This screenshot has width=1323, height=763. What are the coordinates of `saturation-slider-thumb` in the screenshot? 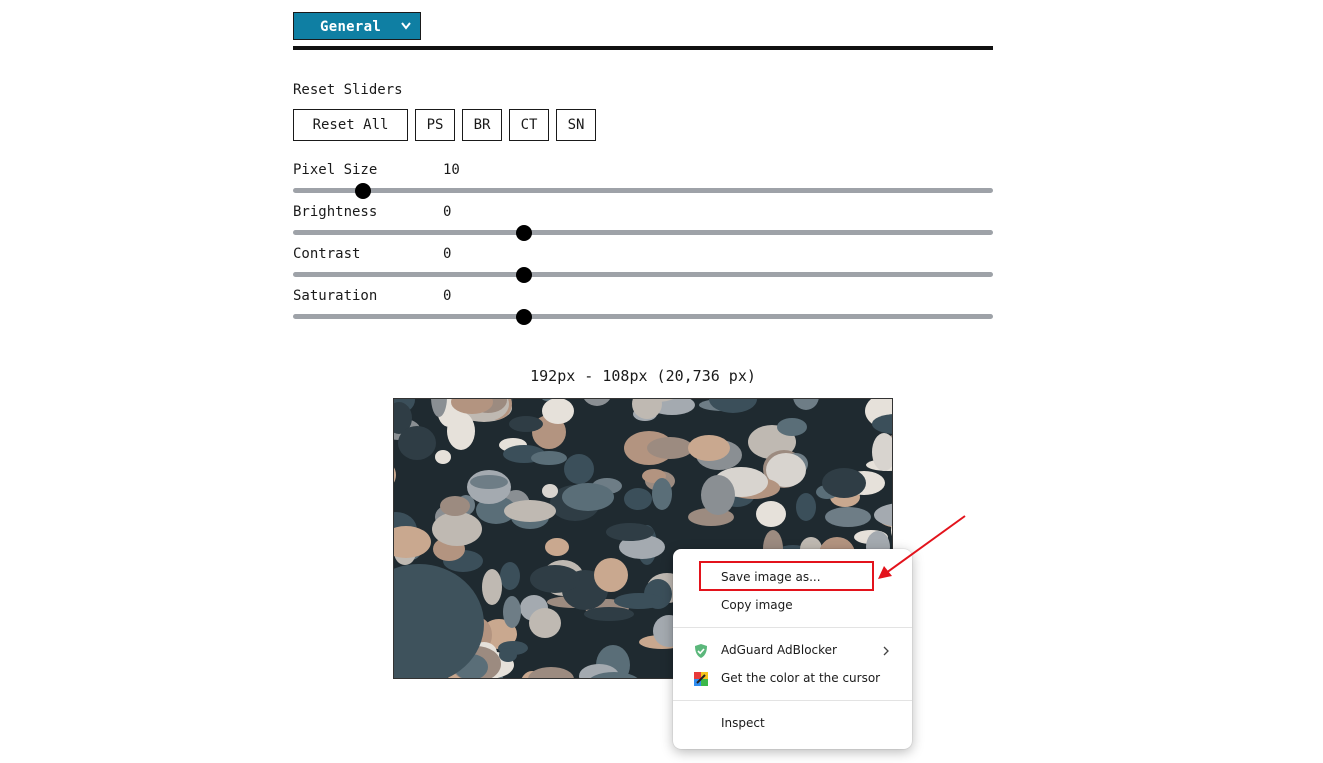 It's located at (524, 317).